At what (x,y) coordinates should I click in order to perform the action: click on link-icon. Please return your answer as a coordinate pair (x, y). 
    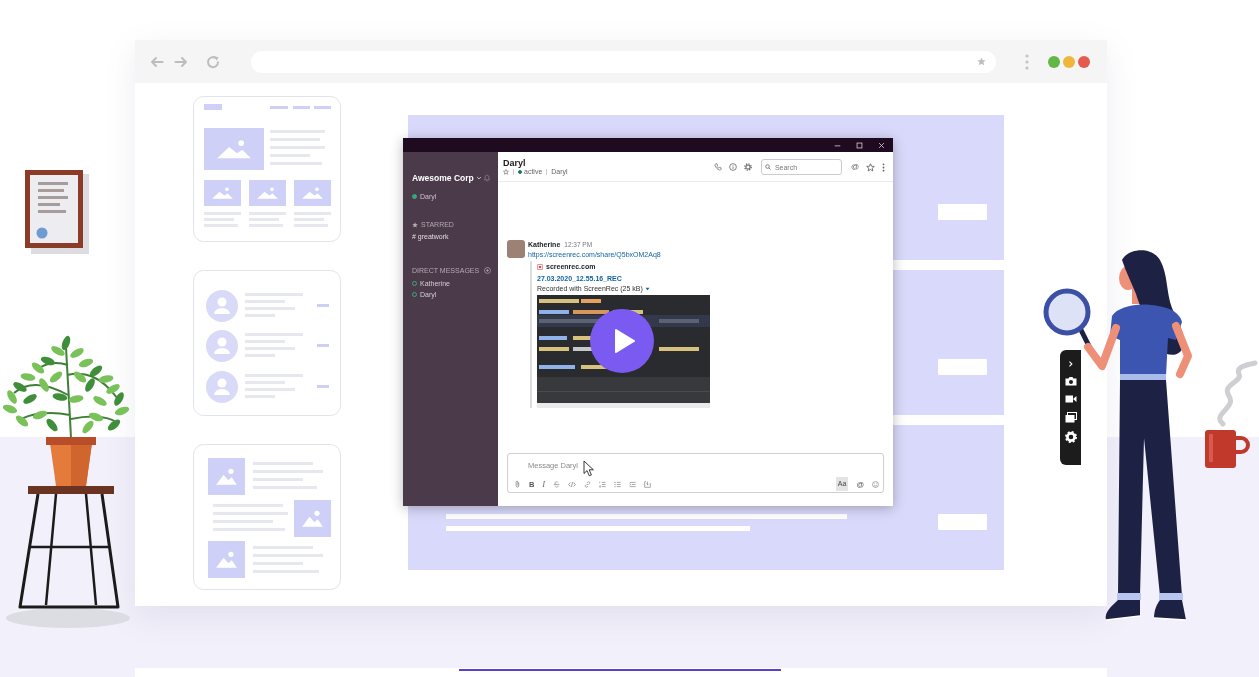
    Looking at the image, I should click on (587, 484).